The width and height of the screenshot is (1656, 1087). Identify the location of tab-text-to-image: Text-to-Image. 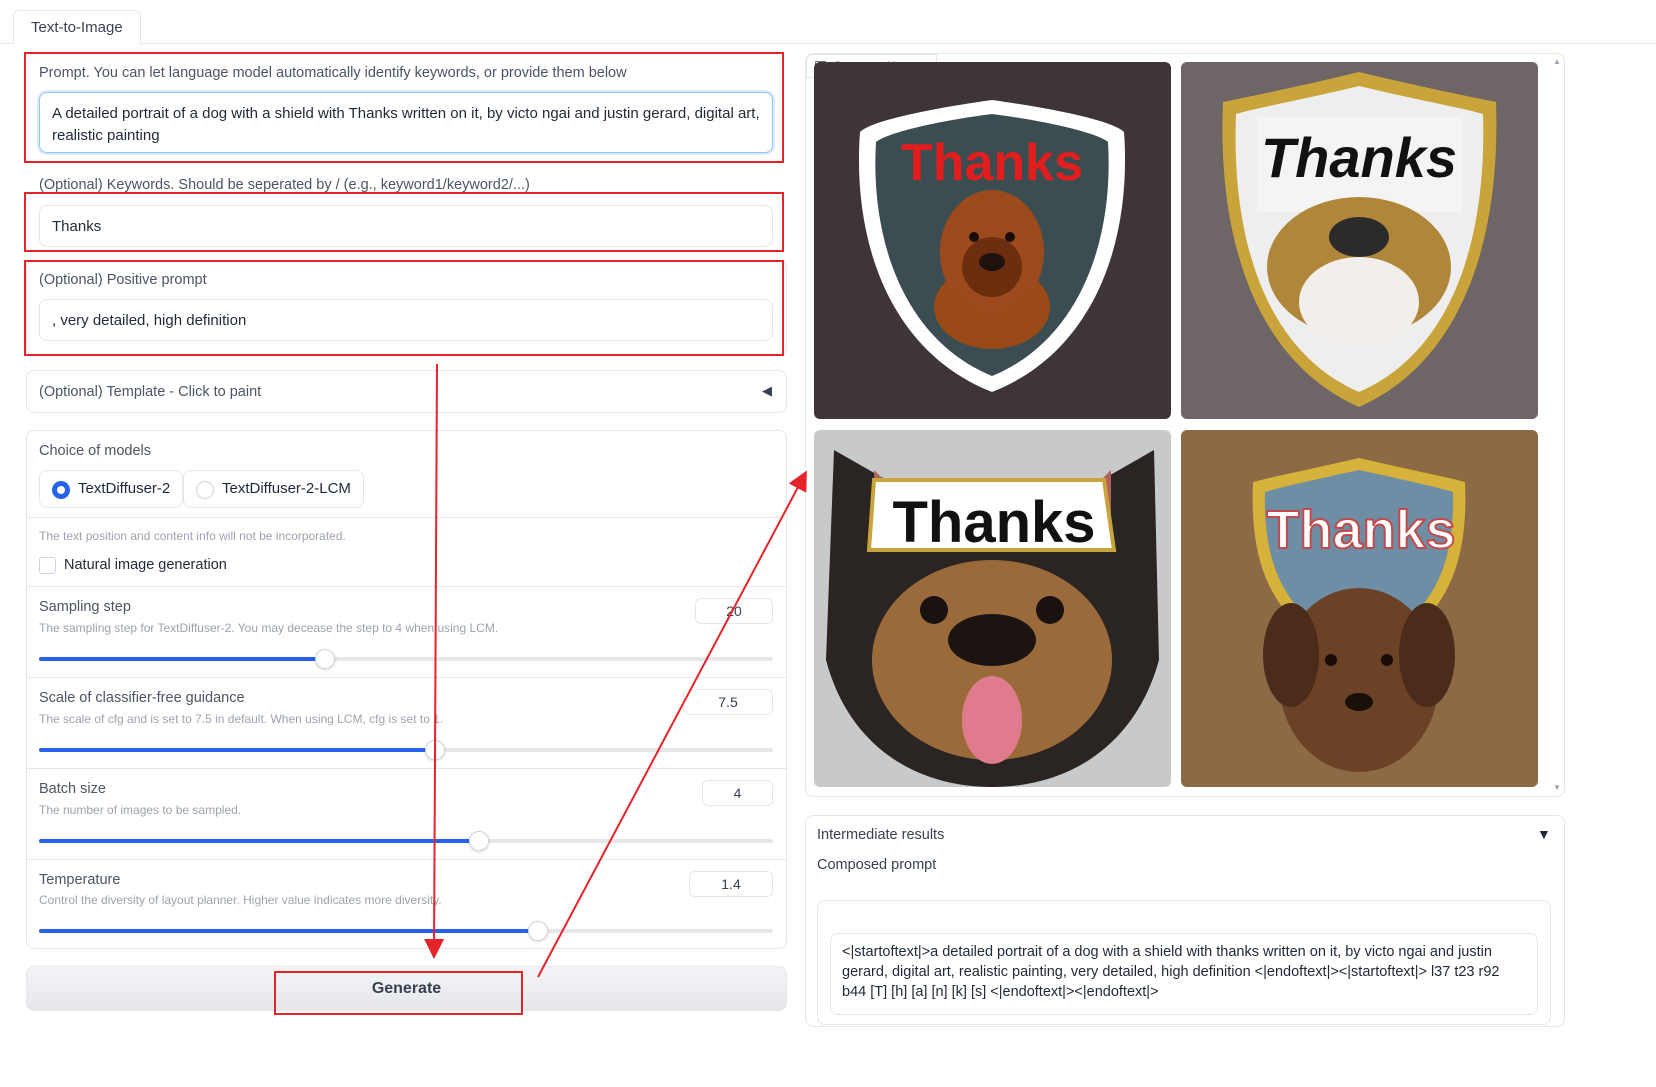
(77, 27).